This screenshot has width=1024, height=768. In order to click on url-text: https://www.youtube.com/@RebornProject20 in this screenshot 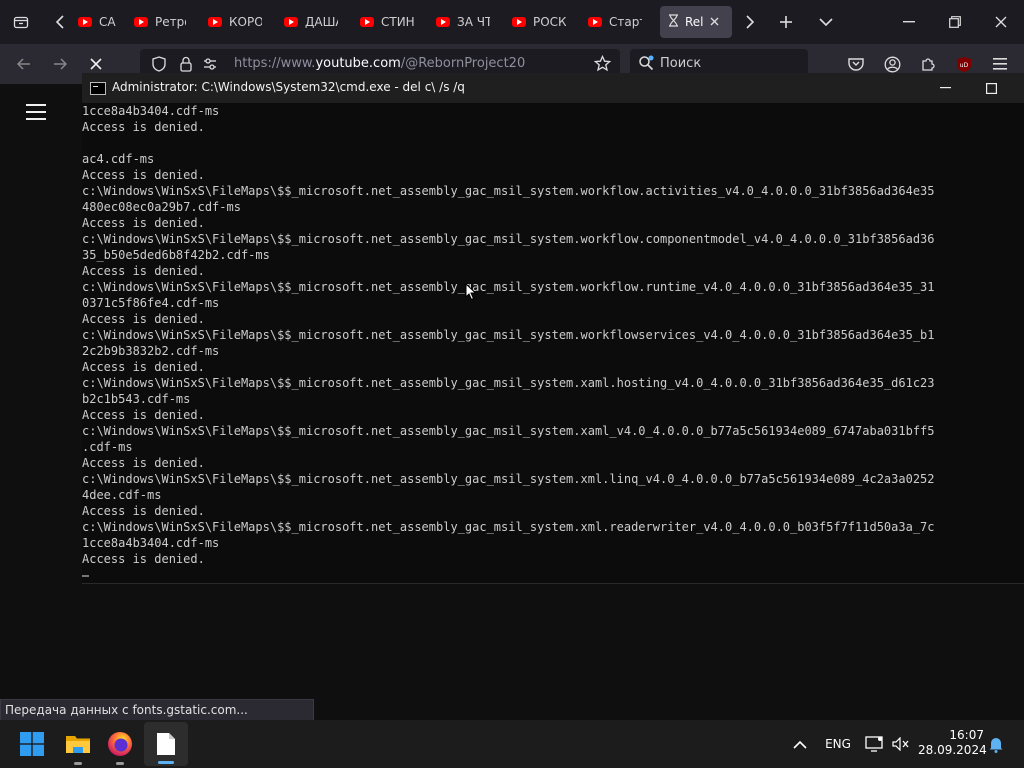, I will do `click(379, 63)`.